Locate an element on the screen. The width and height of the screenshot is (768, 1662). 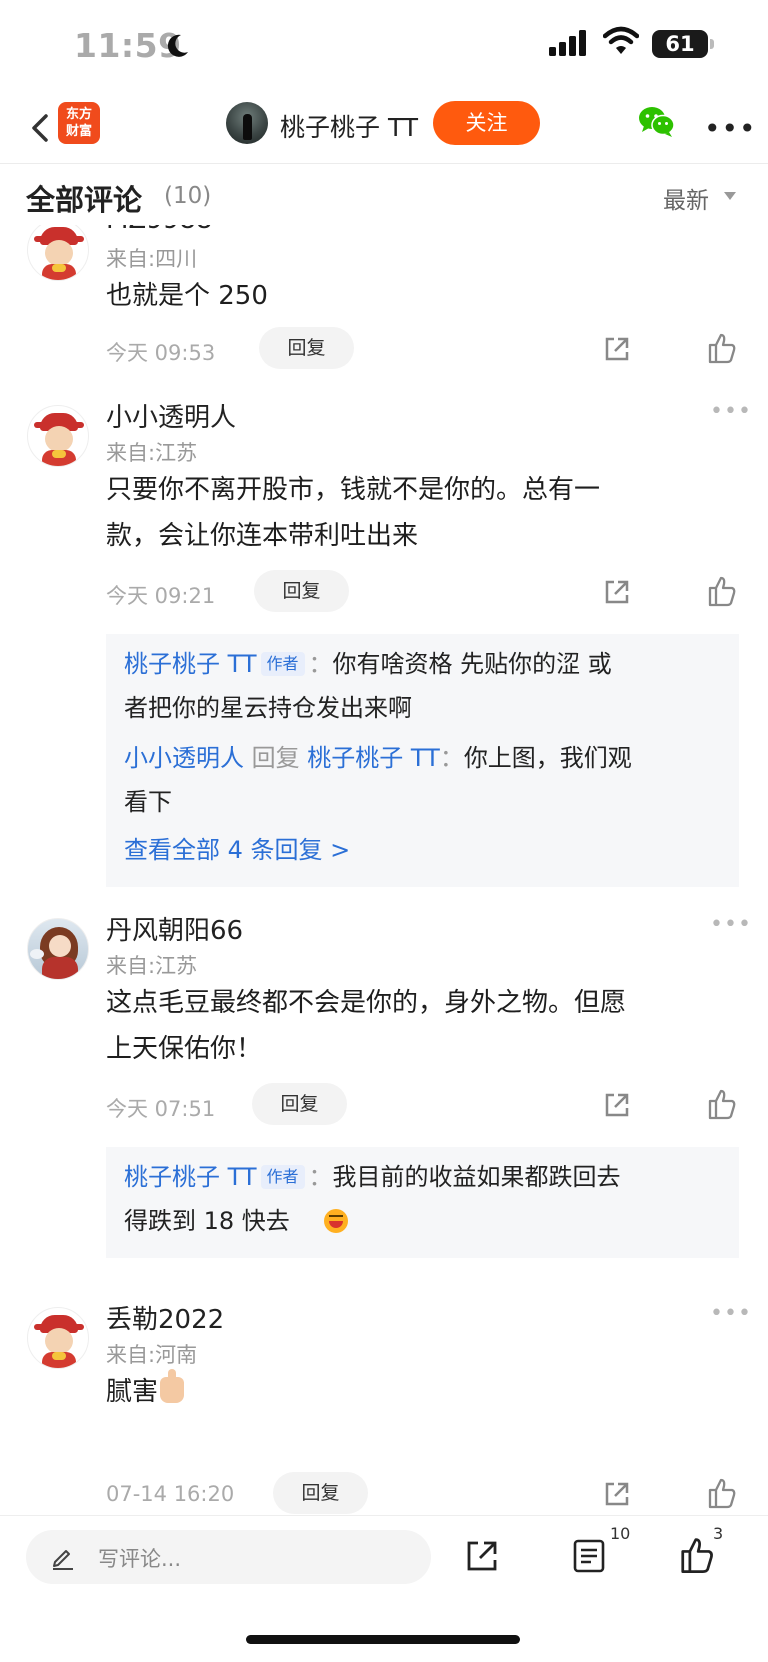
reply-target-username: 桃子桃子 TT is located at coordinates (373, 758).